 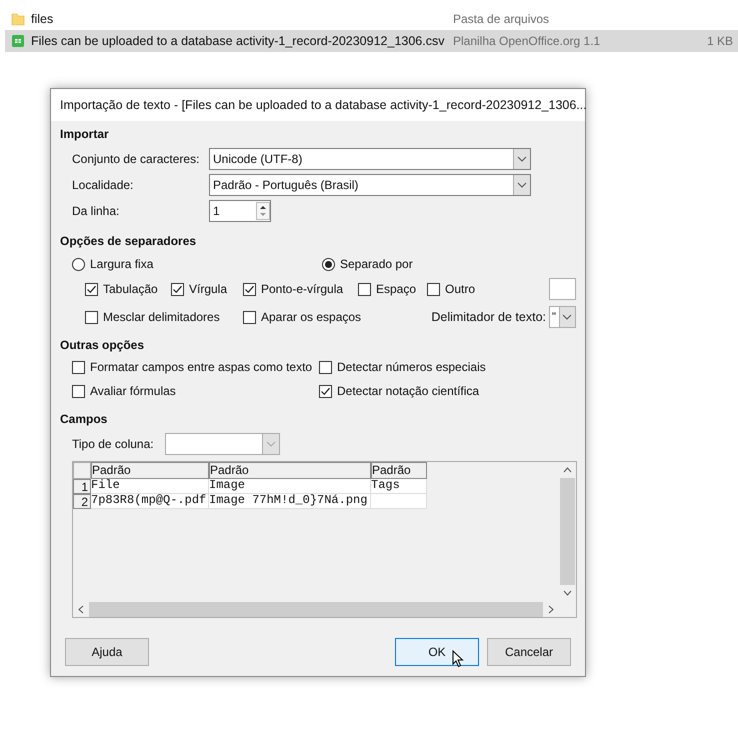 What do you see at coordinates (129, 241) in the screenshot?
I see `section-heading: Opções de separadores` at bounding box center [129, 241].